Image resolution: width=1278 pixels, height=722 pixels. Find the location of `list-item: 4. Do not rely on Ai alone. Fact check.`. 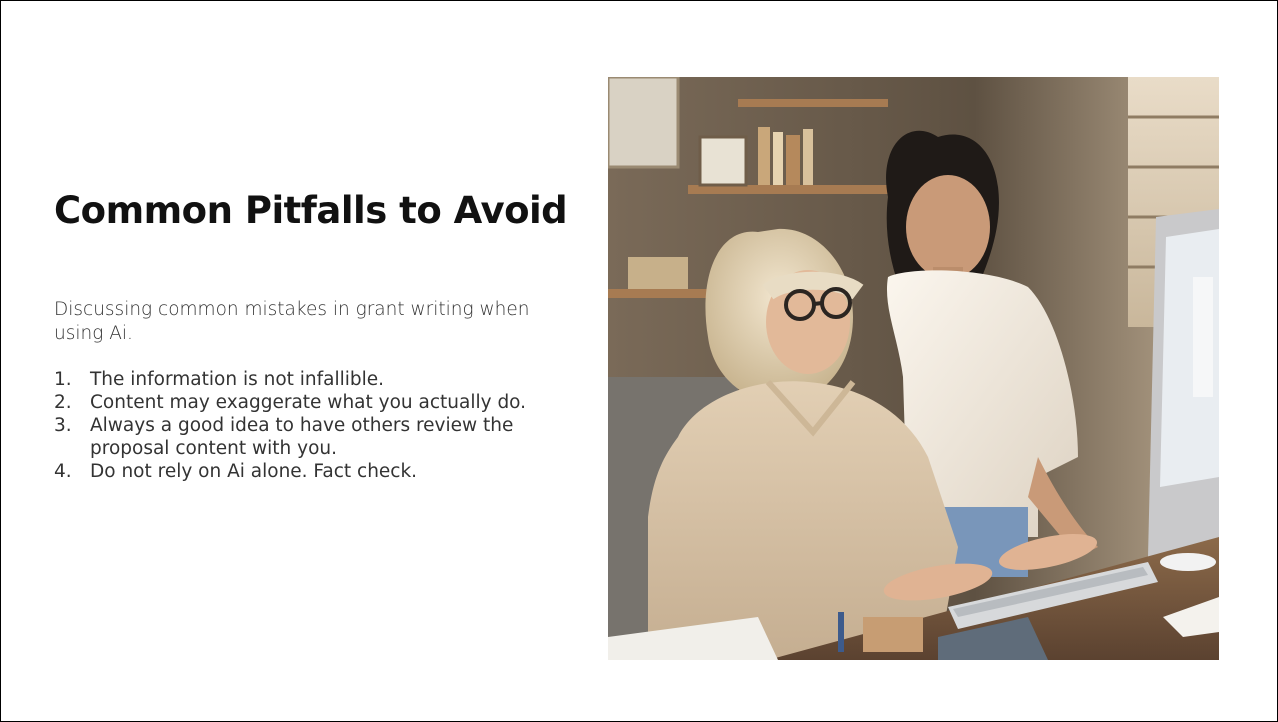

list-item: 4. Do not rely on Ai alone. Fact check. is located at coordinates (324, 471).